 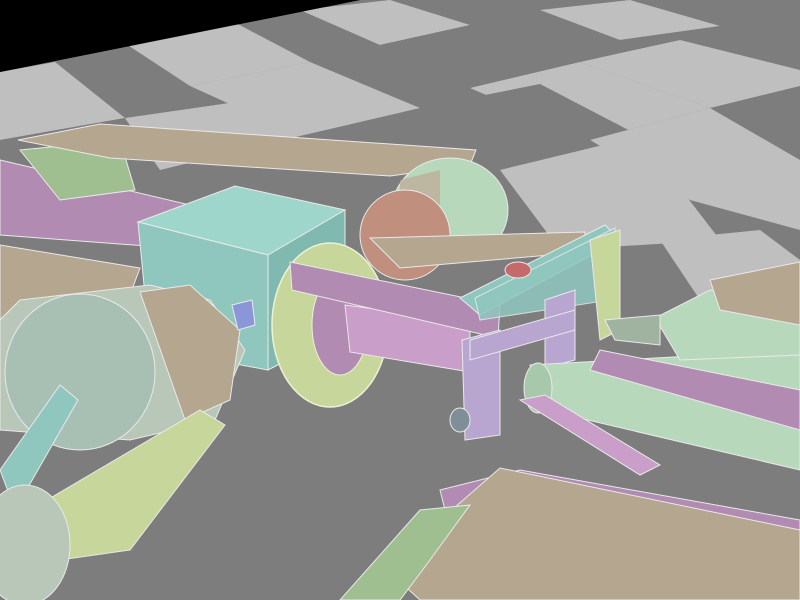 I want to click on slate-knob, so click(x=460, y=420).